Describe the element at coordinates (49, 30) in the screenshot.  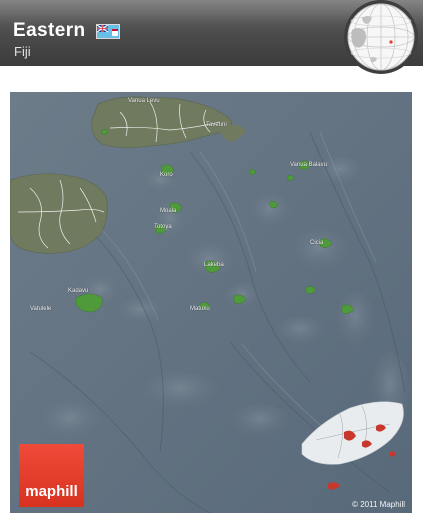
I see `map-title: Eastern` at that location.